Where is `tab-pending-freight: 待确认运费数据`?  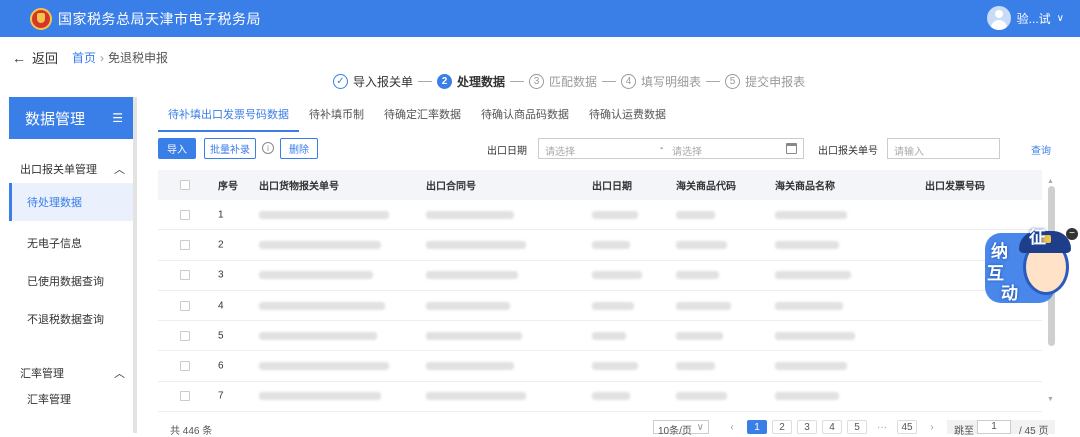 tab-pending-freight: 待确认运费数据 is located at coordinates (627, 116).